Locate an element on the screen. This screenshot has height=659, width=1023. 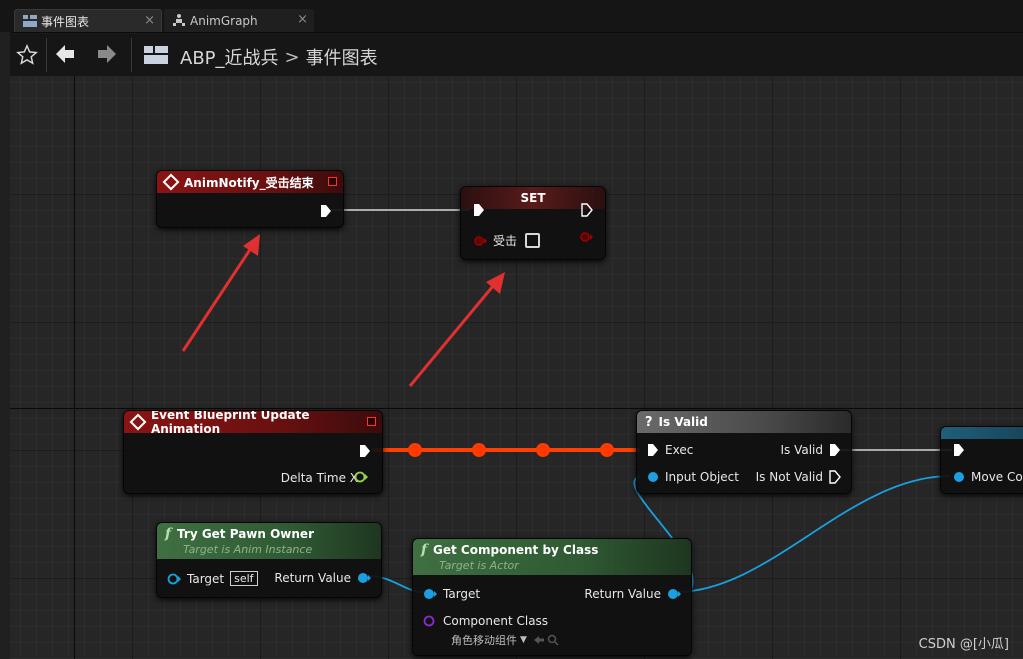
browse-search-icon is located at coordinates (553, 640).